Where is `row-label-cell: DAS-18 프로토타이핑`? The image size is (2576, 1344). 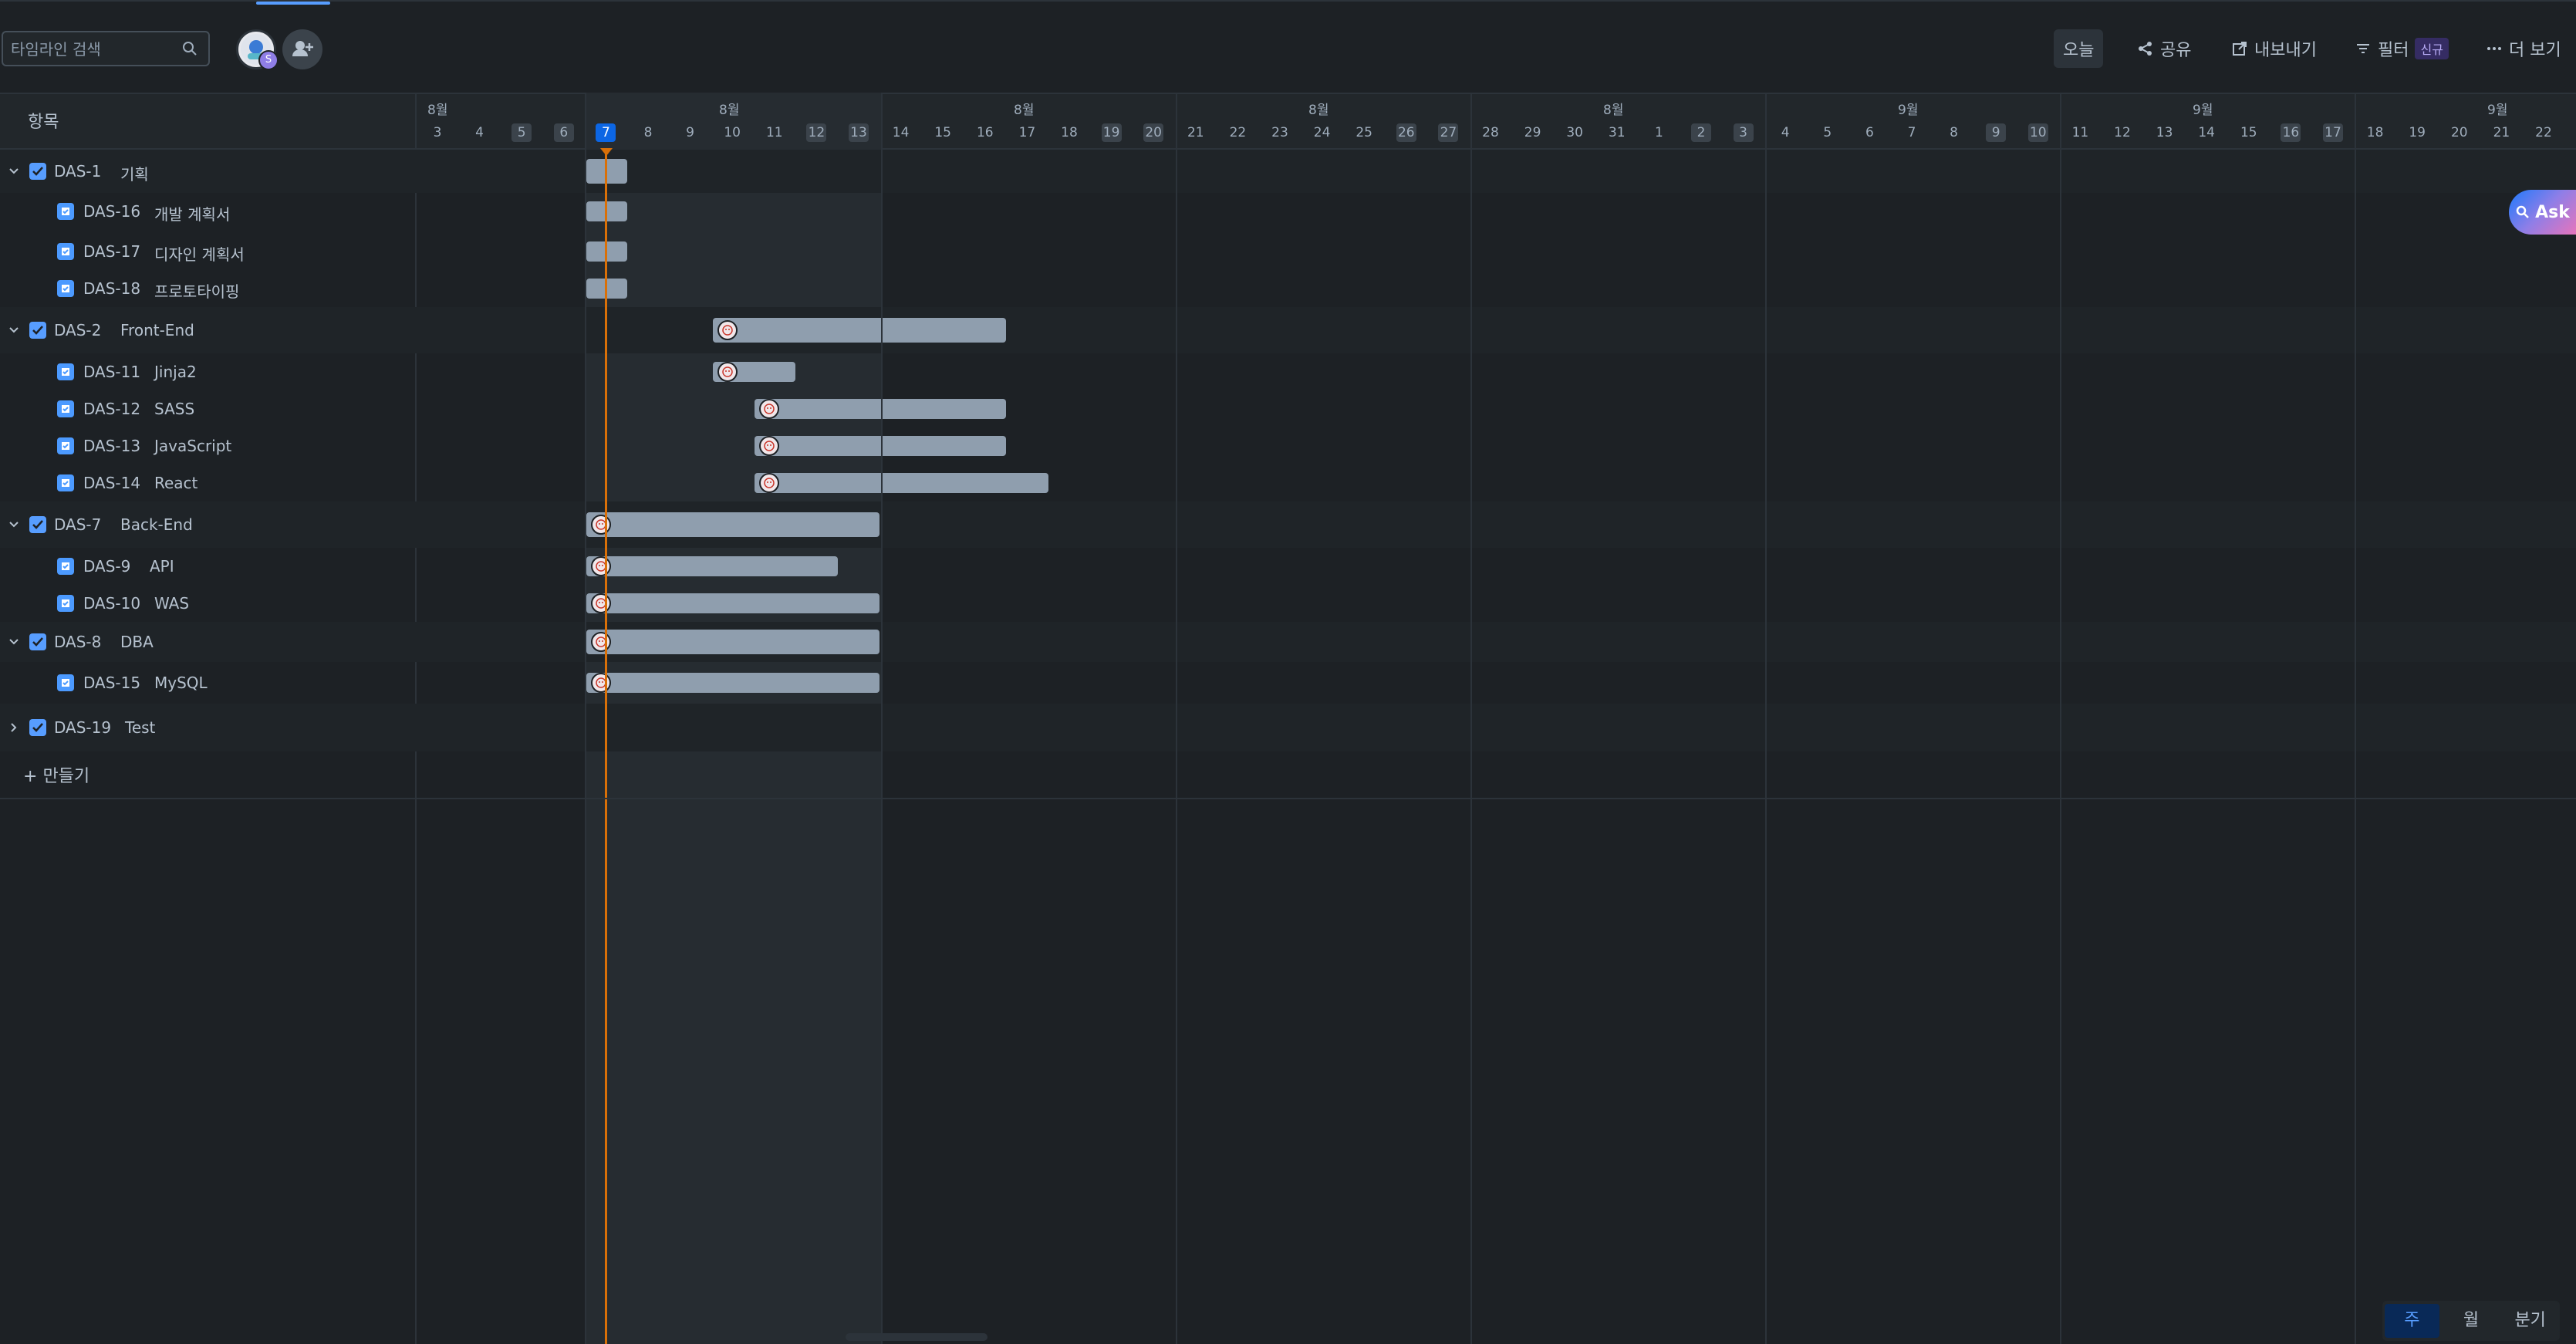
row-label-cell: DAS-18 프로토타이핑 is located at coordinates (207, 288).